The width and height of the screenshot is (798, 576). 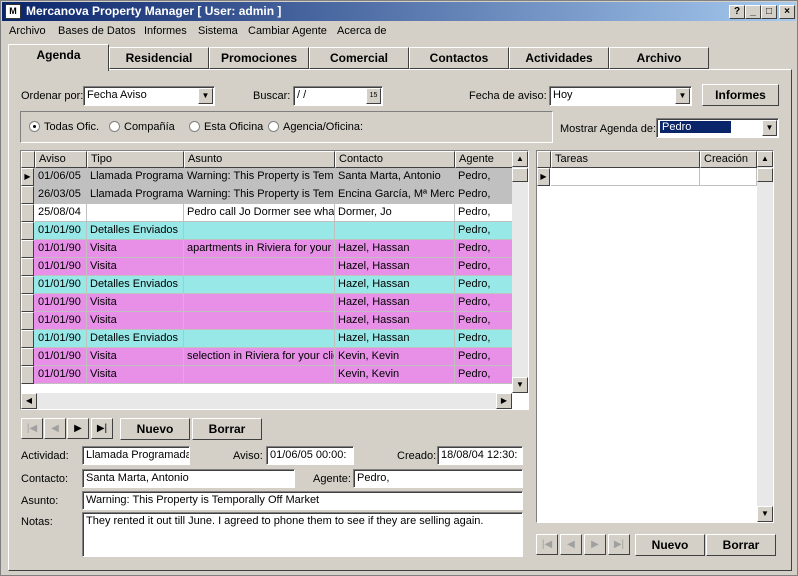 I want to click on tab-residencial: Residencial, so click(x=159, y=58).